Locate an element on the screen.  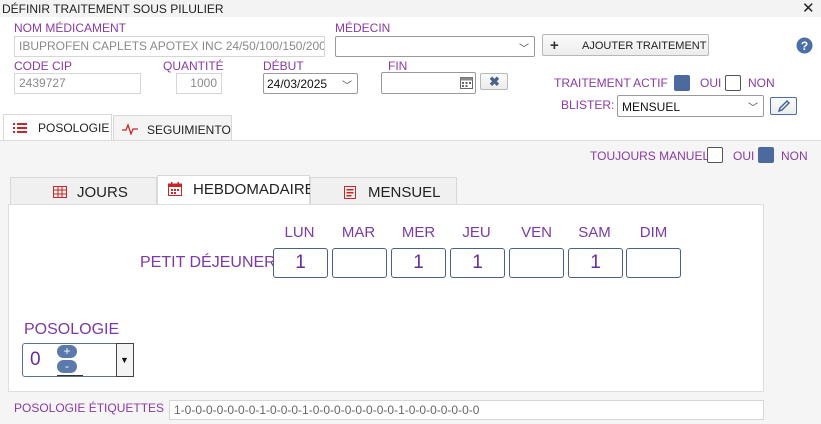
tab-seguimiento-label: SEGUIMIENTO is located at coordinates (189, 130).